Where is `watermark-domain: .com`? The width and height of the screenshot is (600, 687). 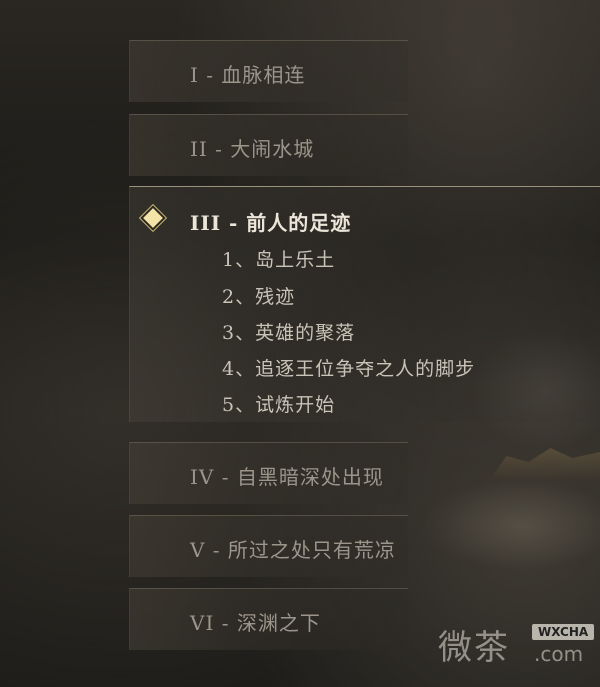
watermark-domain: .com is located at coordinates (559, 654).